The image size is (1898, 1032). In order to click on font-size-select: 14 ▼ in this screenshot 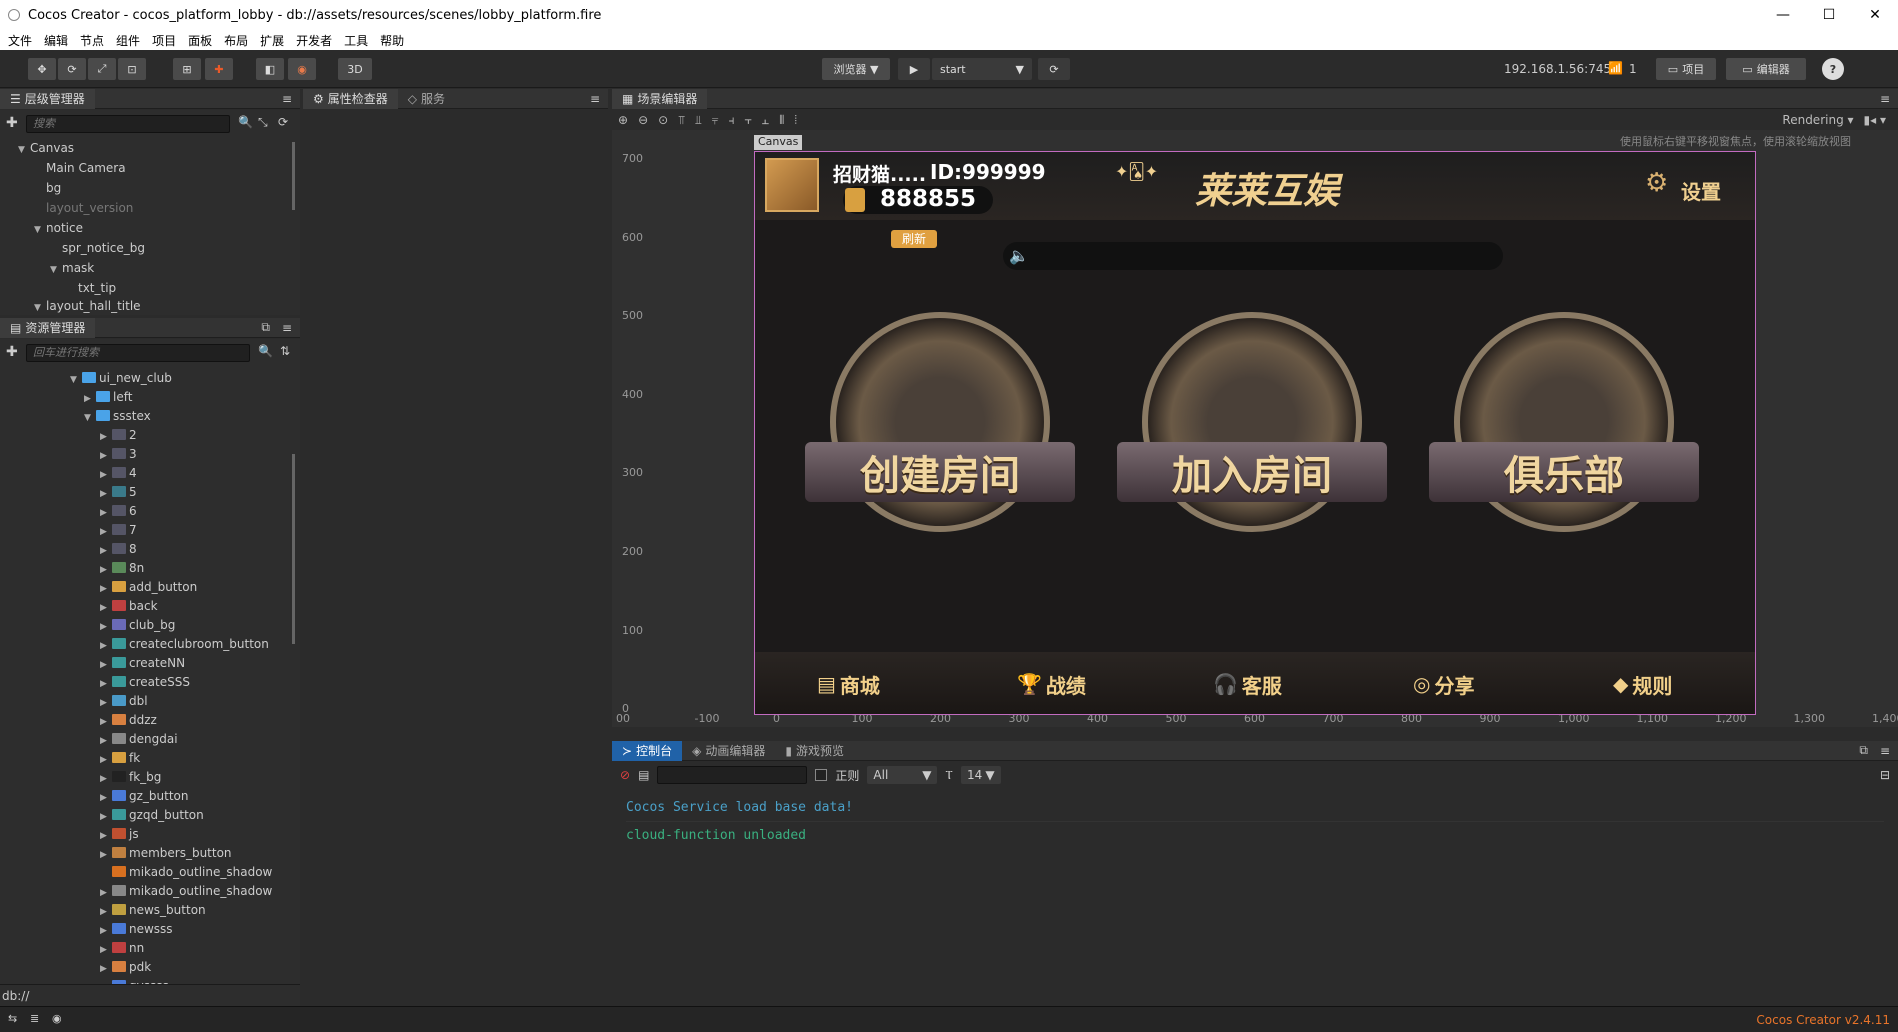, I will do `click(980, 775)`.